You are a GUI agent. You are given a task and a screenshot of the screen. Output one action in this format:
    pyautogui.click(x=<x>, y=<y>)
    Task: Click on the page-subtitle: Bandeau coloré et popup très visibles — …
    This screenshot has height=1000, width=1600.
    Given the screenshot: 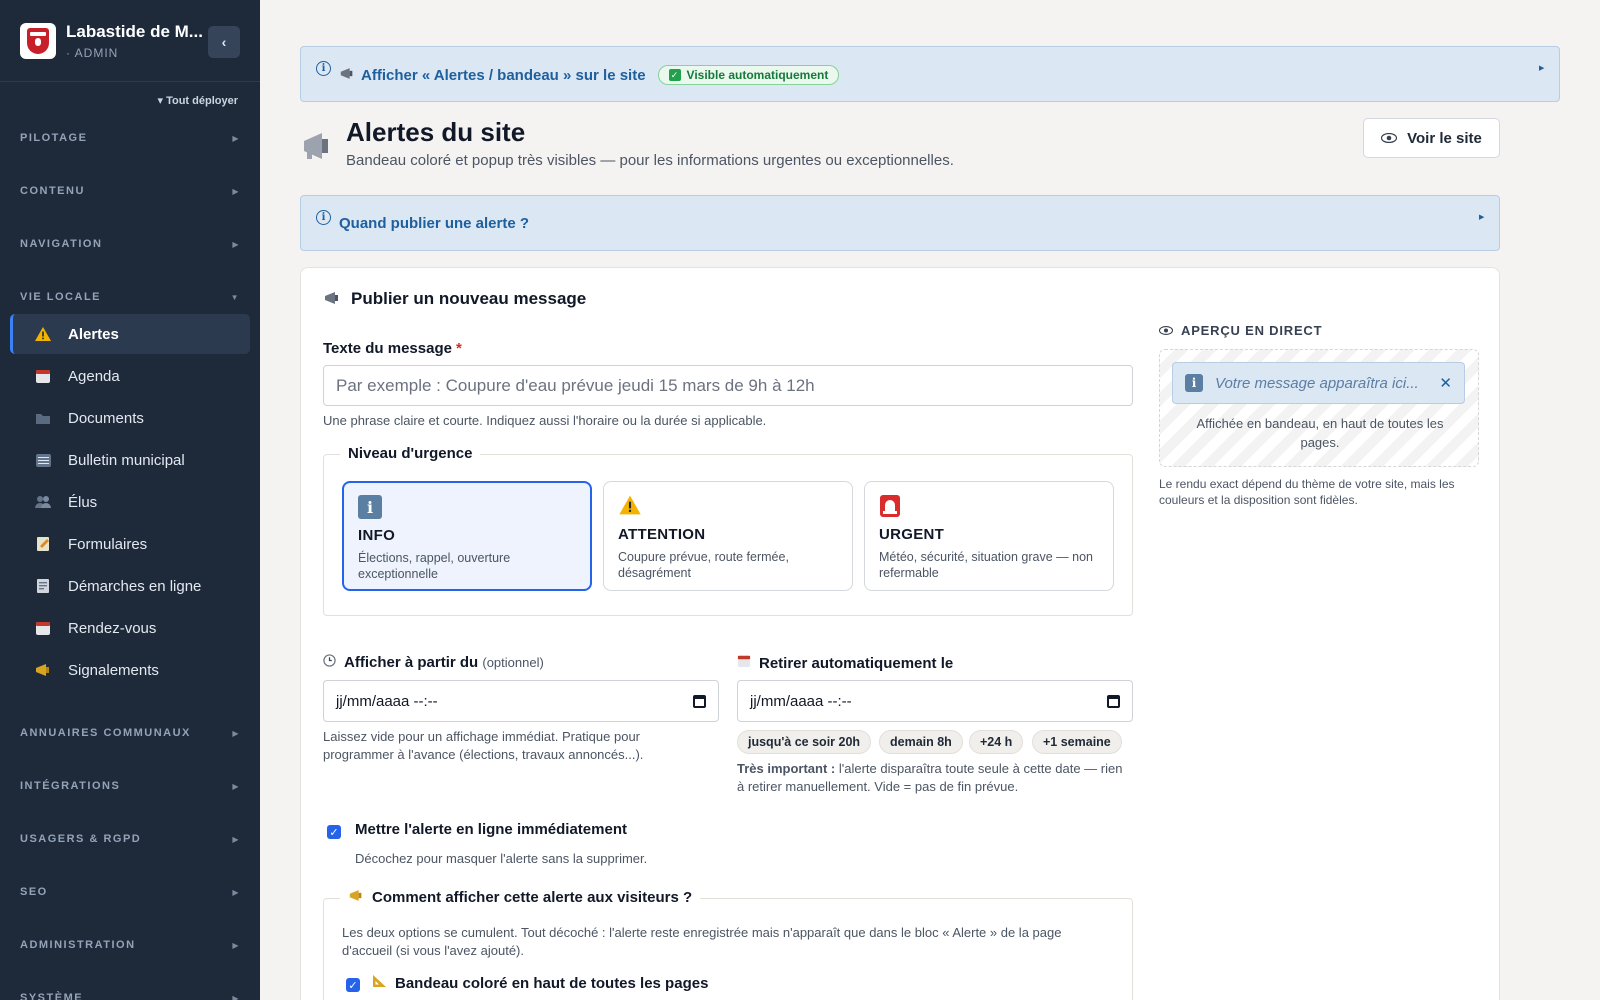 What is the action you would take?
    pyautogui.click(x=650, y=160)
    